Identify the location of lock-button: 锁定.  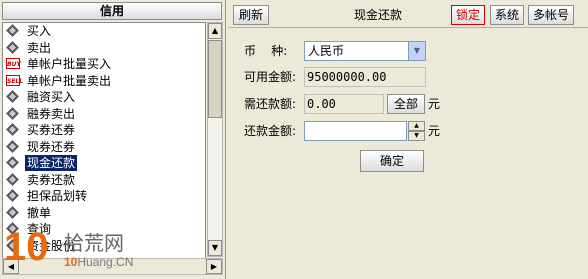
(468, 15).